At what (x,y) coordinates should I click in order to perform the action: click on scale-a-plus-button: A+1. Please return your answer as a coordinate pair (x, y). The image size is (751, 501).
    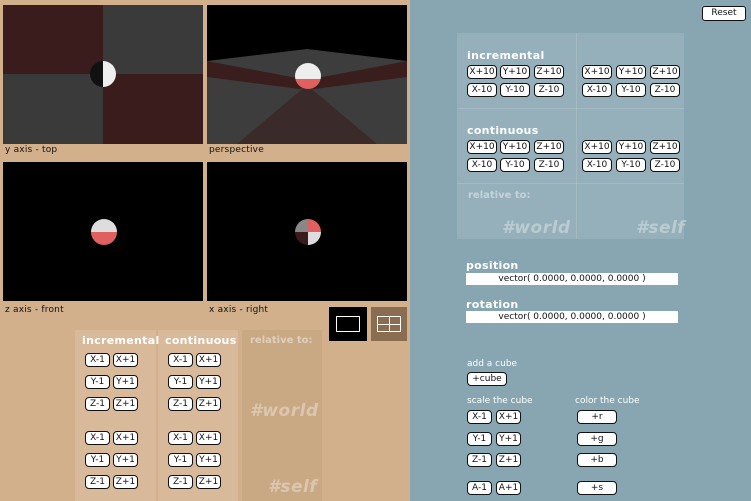
    Looking at the image, I should click on (508, 488).